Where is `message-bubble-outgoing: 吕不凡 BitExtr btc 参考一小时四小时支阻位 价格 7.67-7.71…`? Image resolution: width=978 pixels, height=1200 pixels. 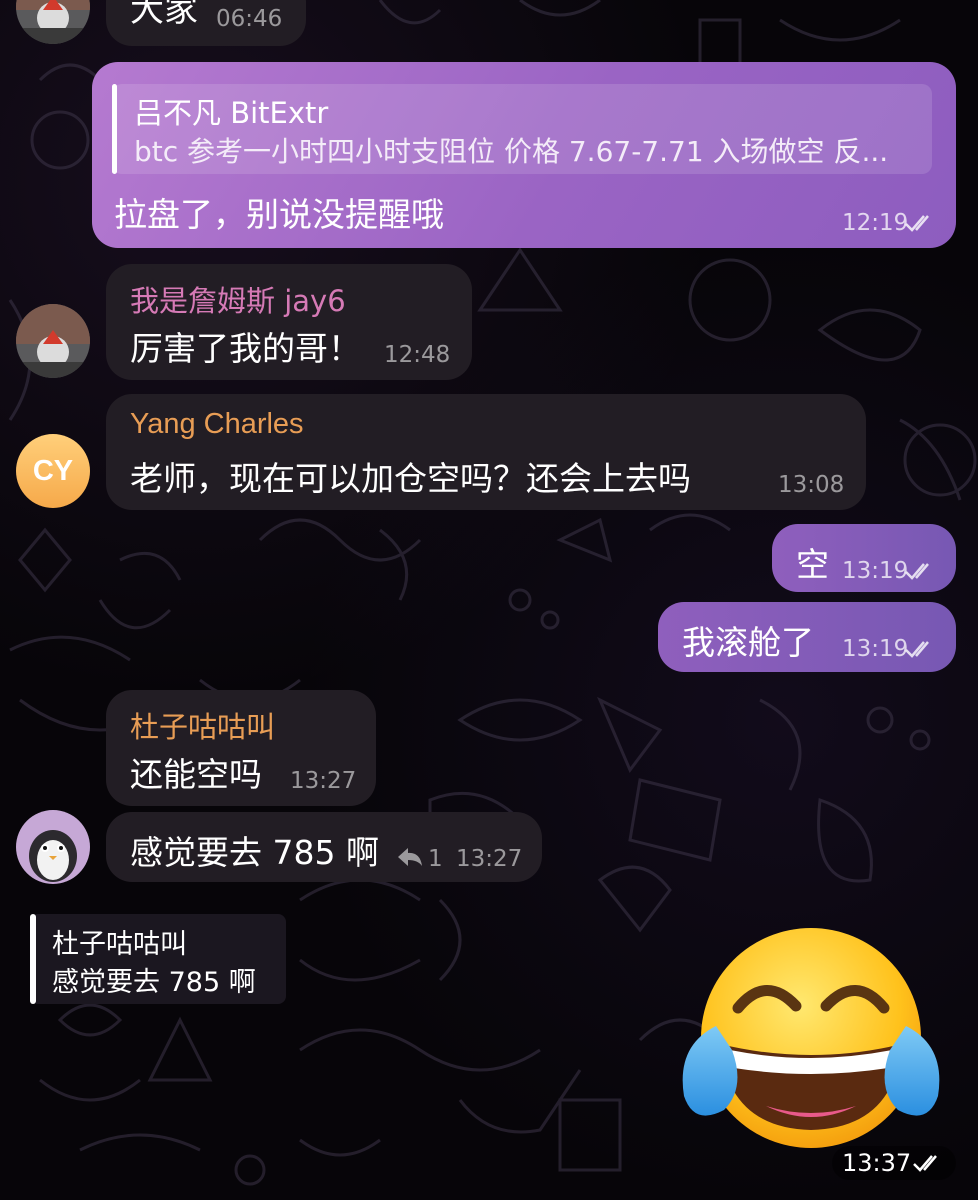
message-bubble-outgoing: 吕不凡 BitExtr btc 参考一小时四小时支阻位 价格 7.67-7.71… is located at coordinates (524, 155).